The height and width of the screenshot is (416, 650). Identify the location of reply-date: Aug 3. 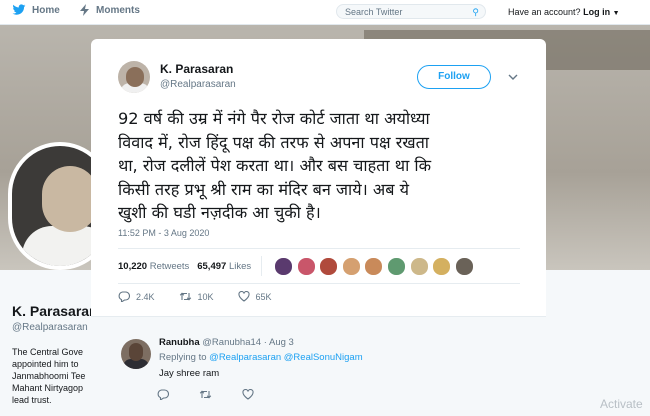
(281, 342).